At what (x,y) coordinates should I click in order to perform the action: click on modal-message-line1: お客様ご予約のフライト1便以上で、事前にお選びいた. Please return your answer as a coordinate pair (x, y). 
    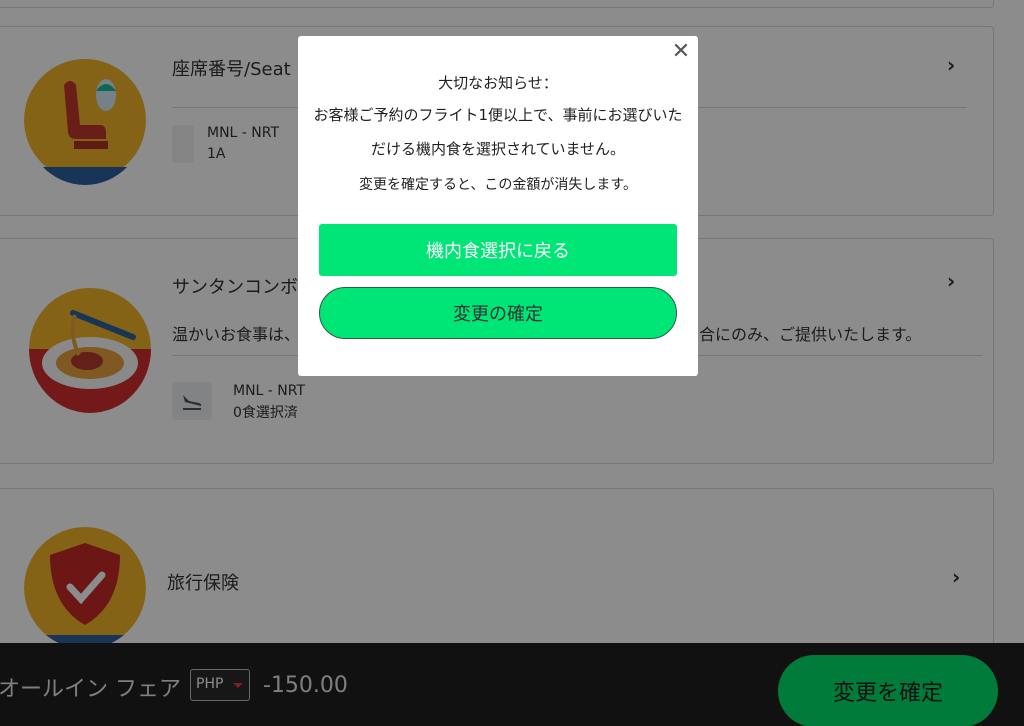
    Looking at the image, I should click on (498, 115).